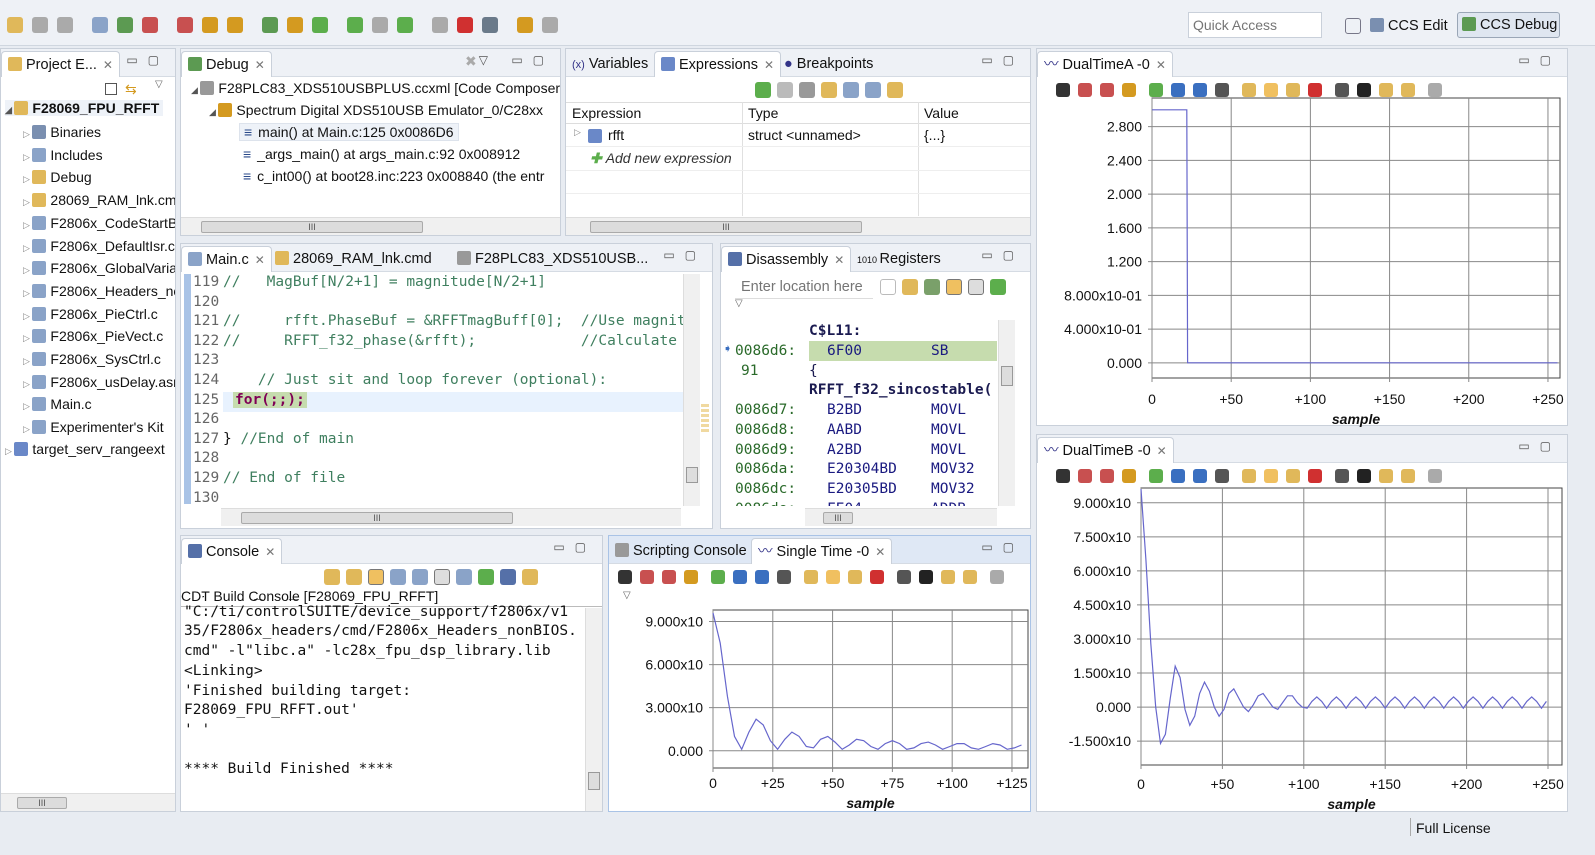  I want to click on export-icon, so click(1342, 476).